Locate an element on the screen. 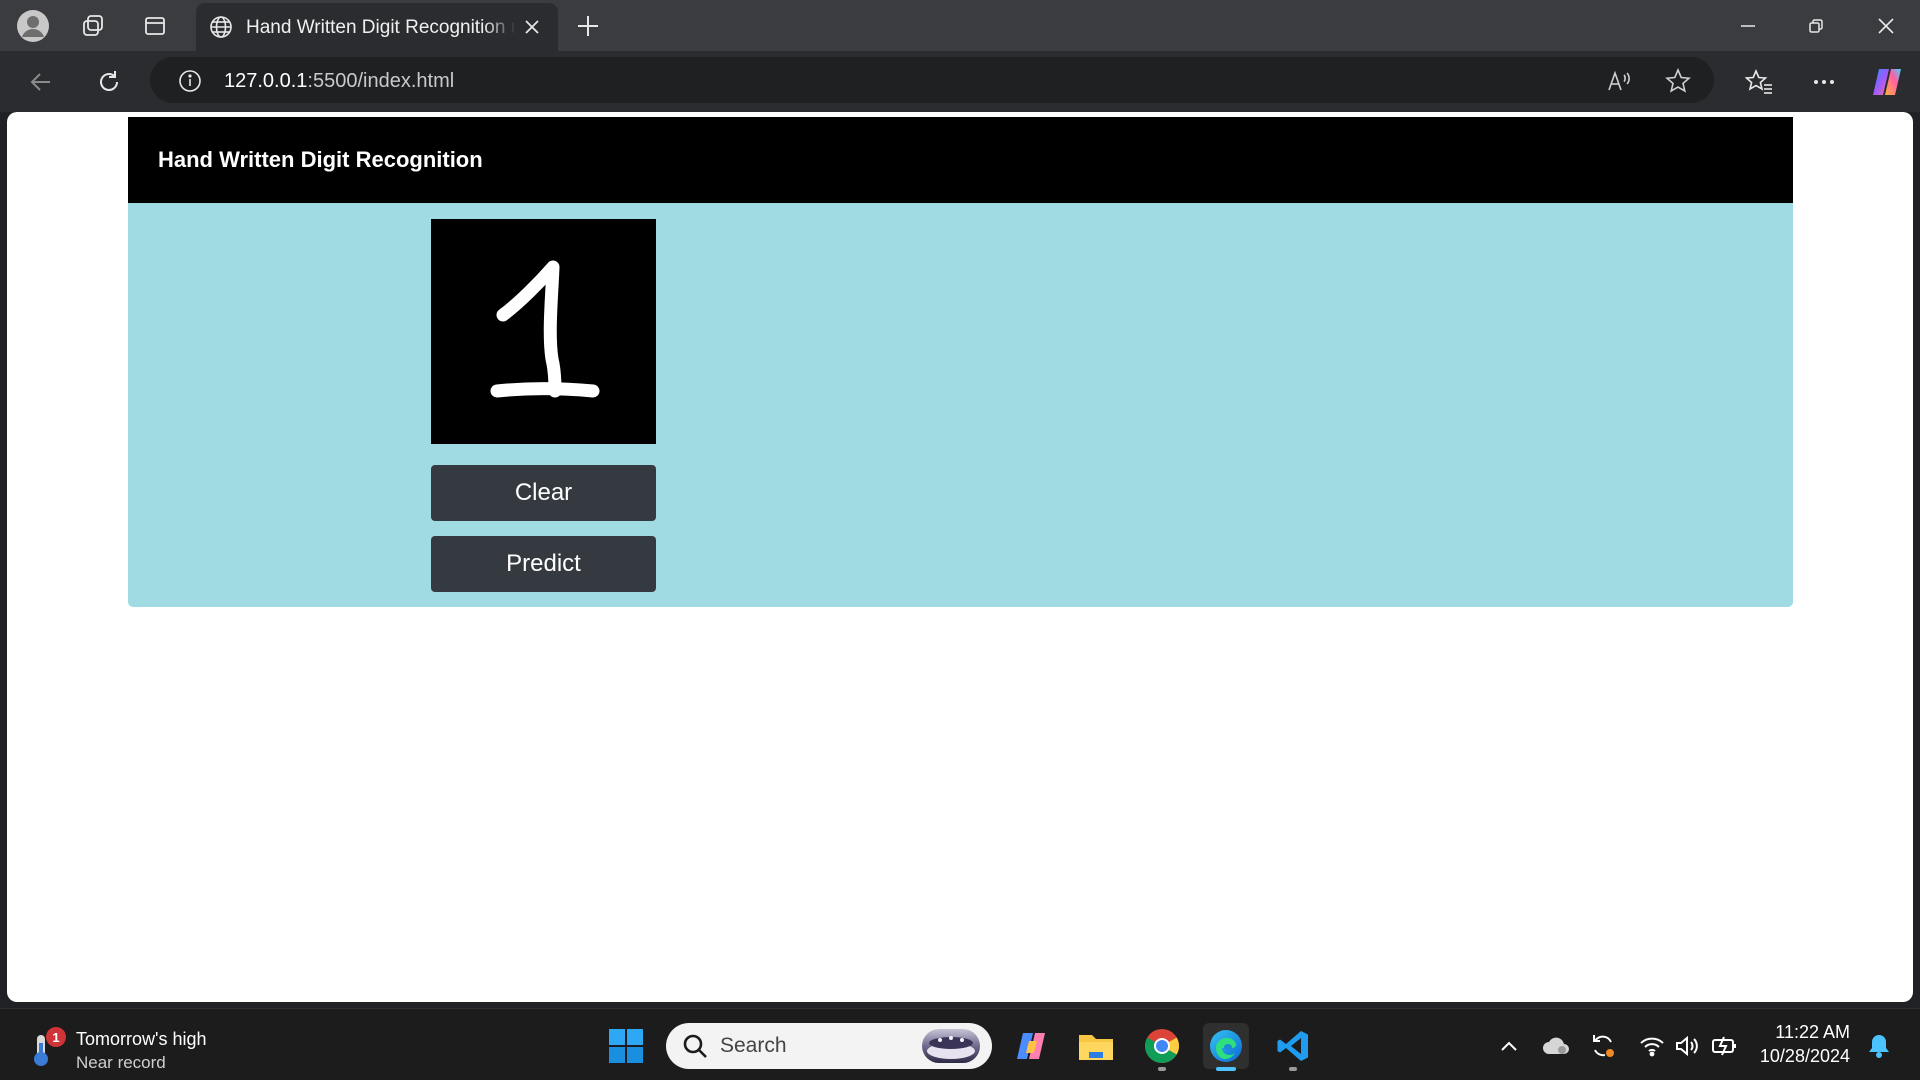 This screenshot has width=1920, height=1080. weather-title: Tomorrow's high is located at coordinates (141, 1039).